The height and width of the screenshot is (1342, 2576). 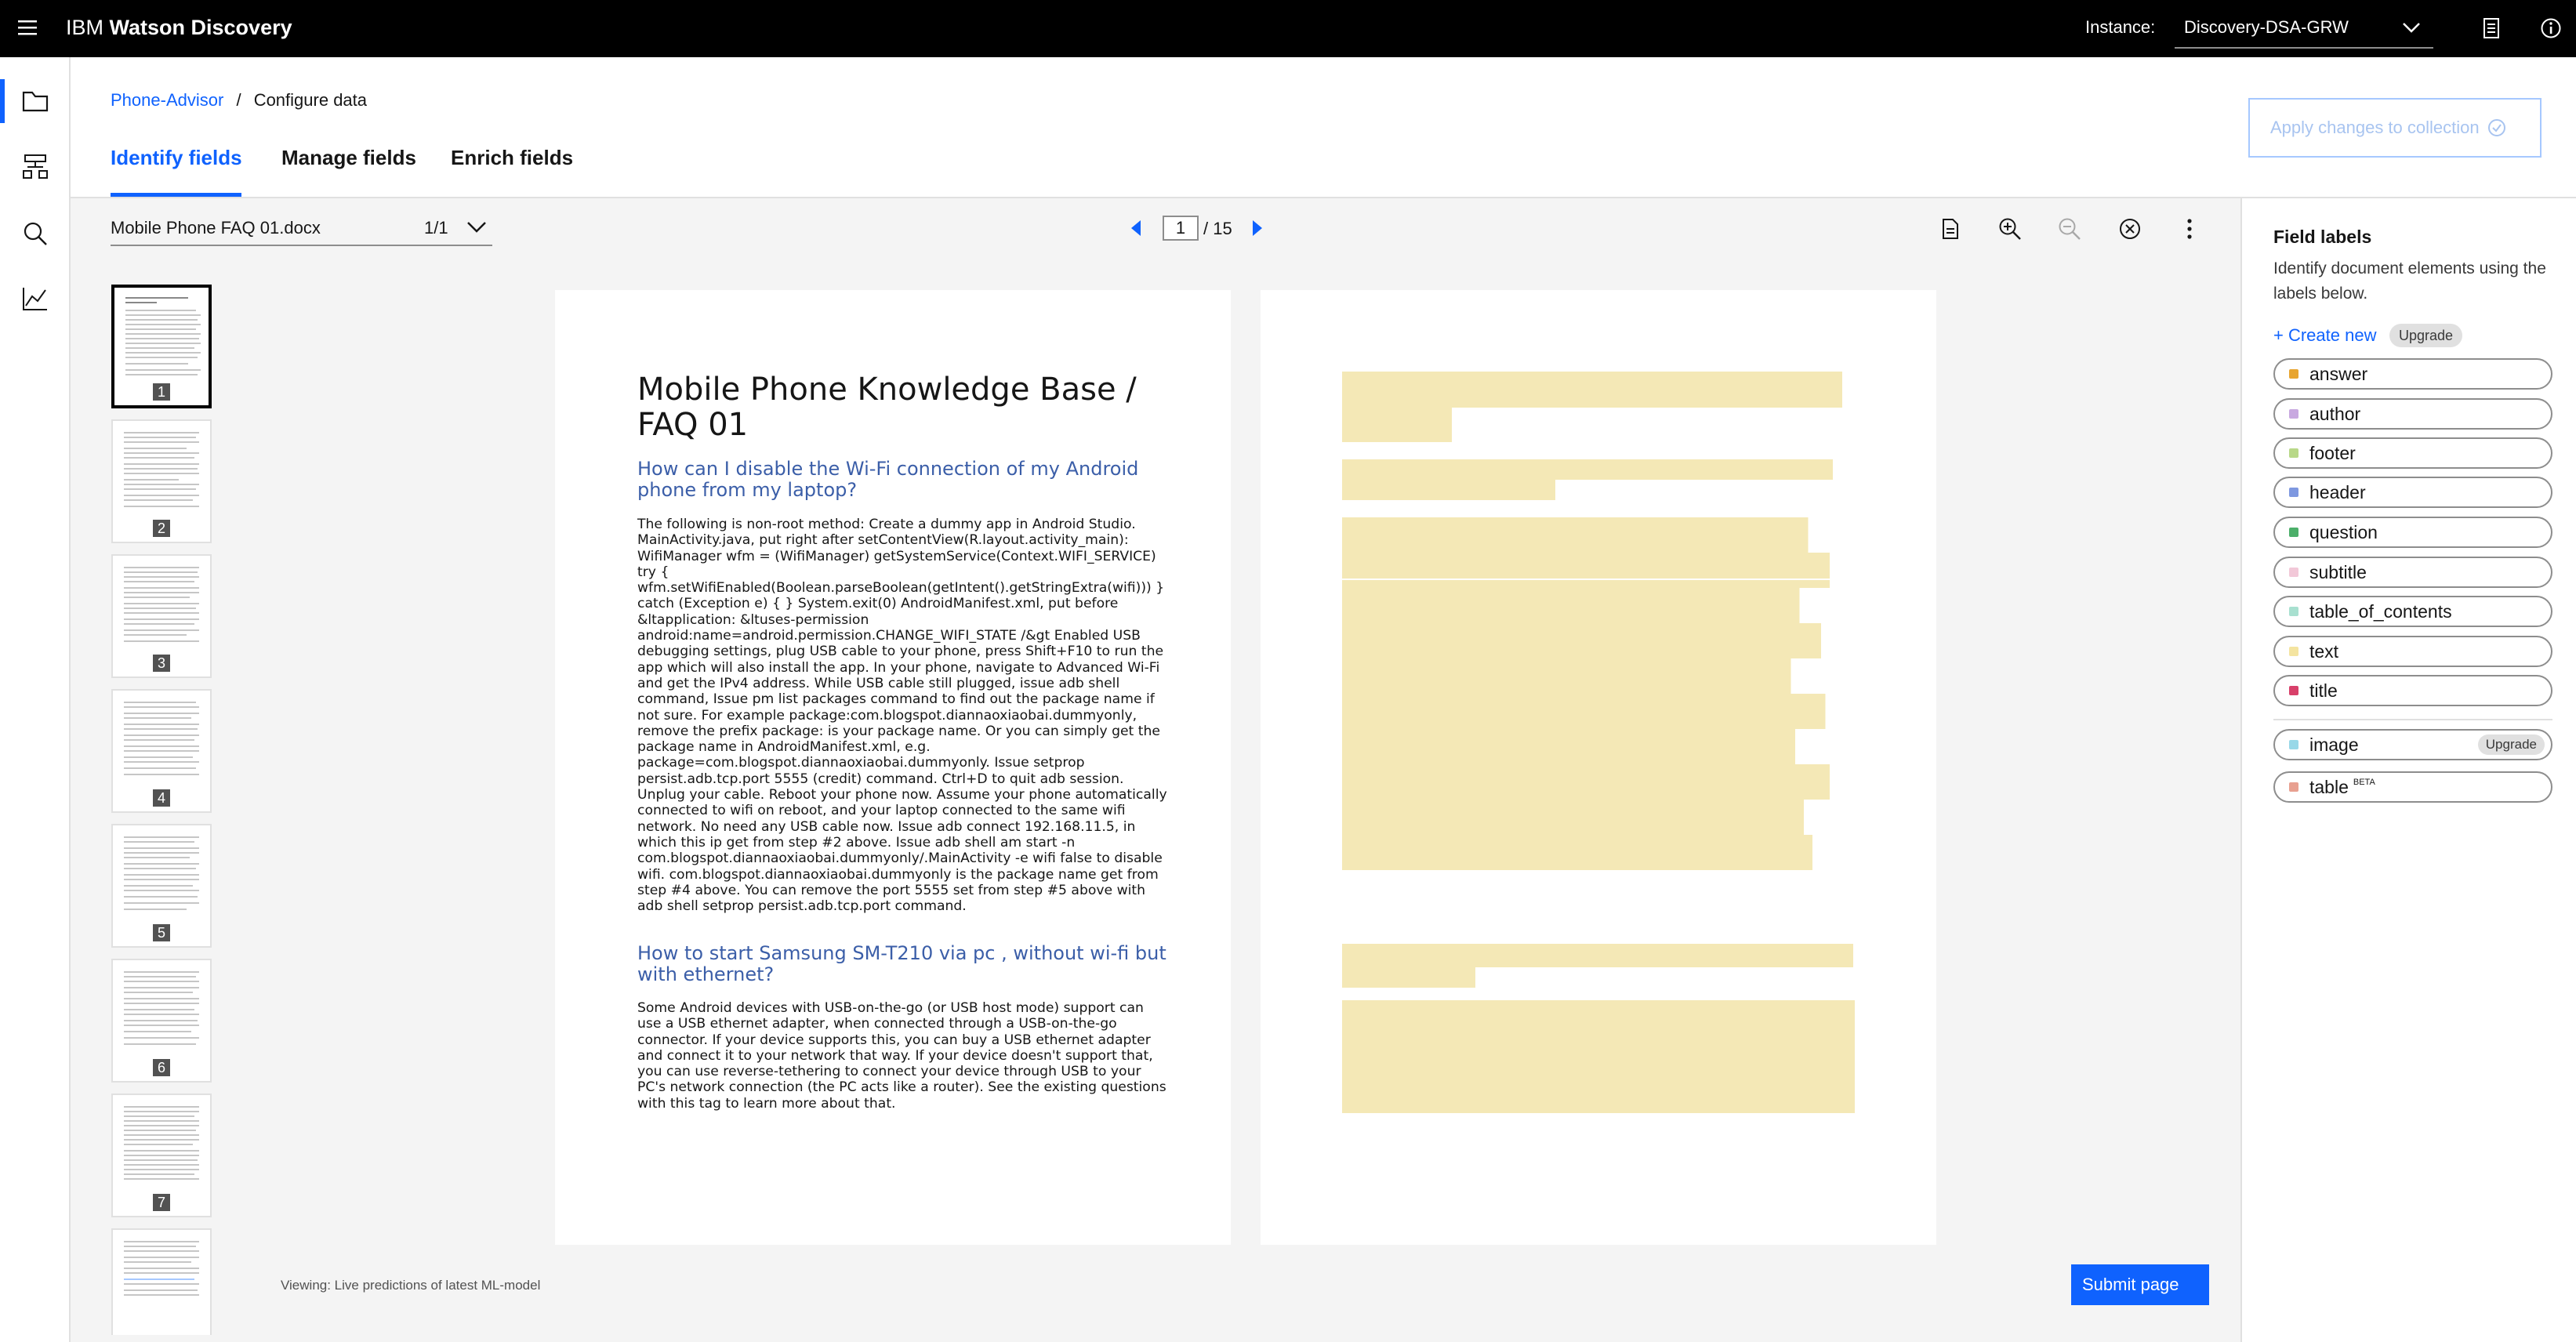 I want to click on page-number-input: 1, so click(x=1181, y=228).